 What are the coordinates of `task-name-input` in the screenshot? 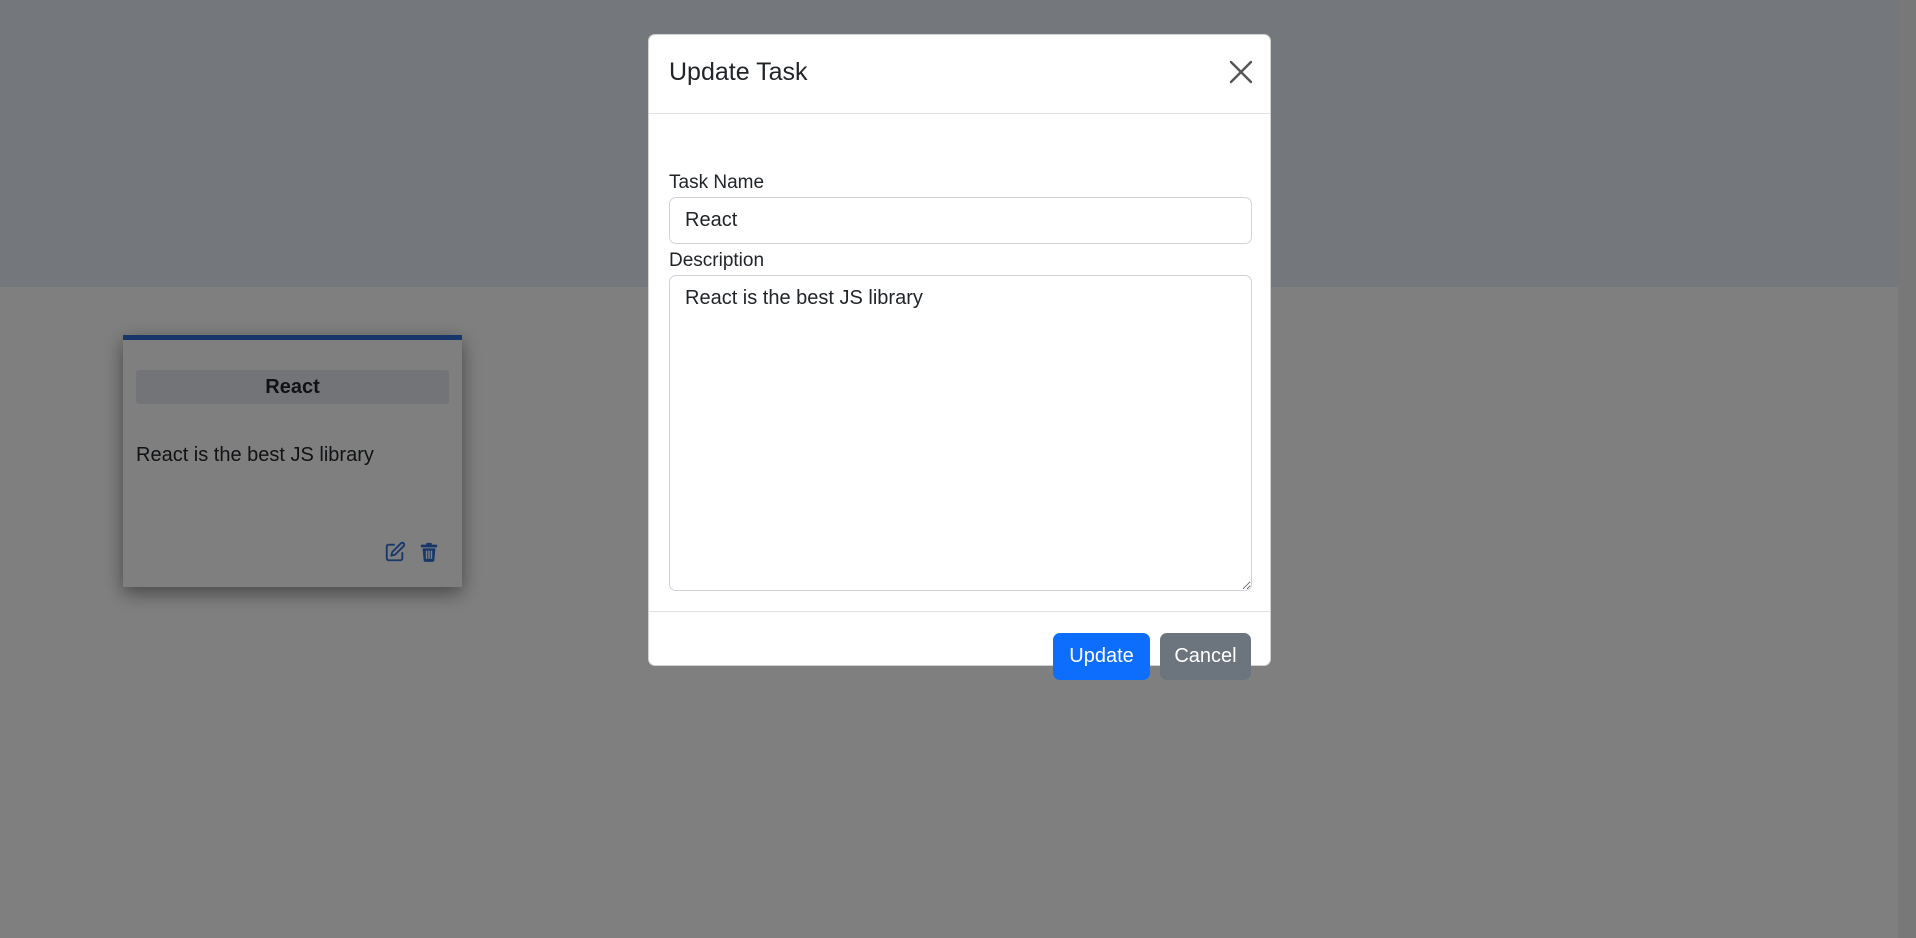 It's located at (960, 220).